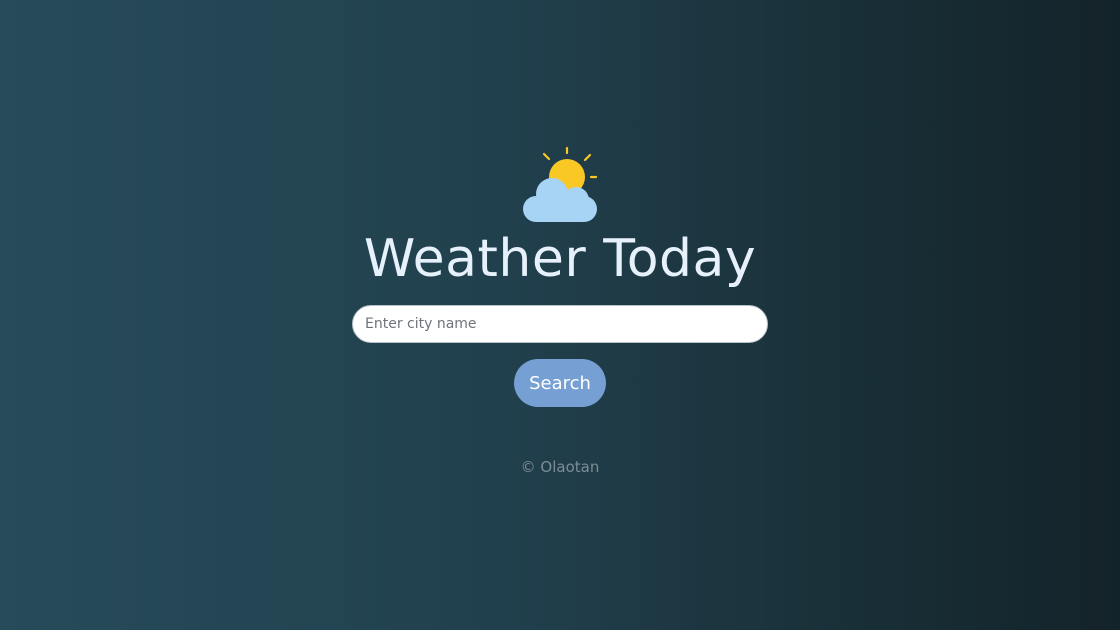 Image resolution: width=1120 pixels, height=630 pixels. What do you see at coordinates (560, 467) in the screenshot?
I see `footer-copyright: © Olaotan` at bounding box center [560, 467].